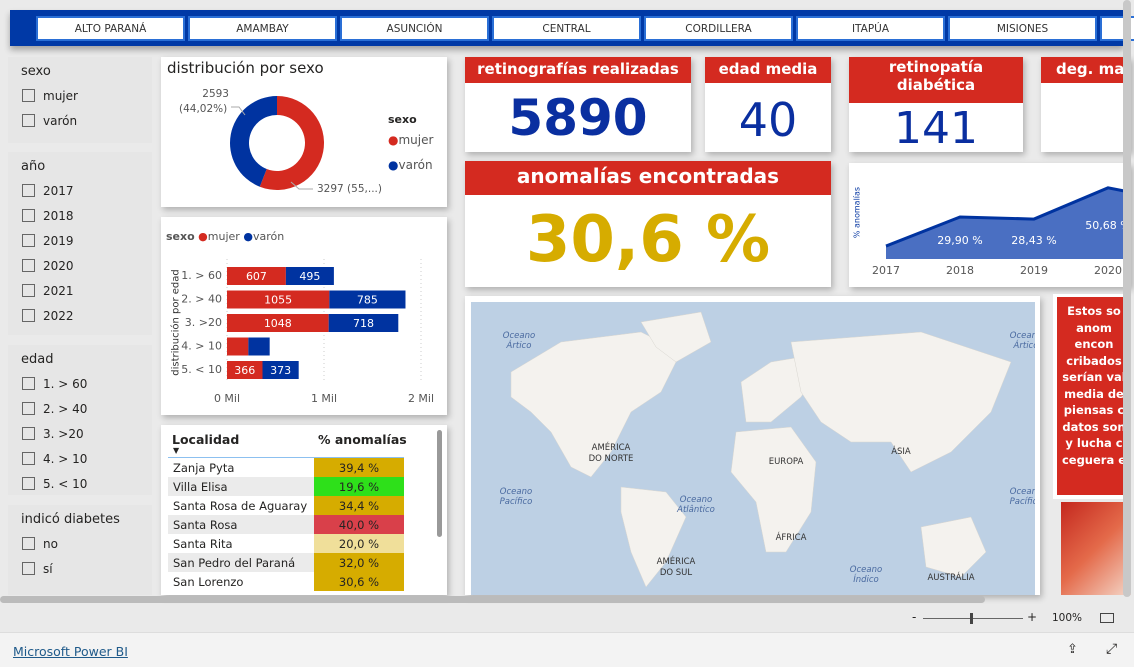 Image resolution: width=1134 pixels, height=667 pixels. What do you see at coordinates (324, 398) in the screenshot?
I see `x-tick-label: 1 Mil` at bounding box center [324, 398].